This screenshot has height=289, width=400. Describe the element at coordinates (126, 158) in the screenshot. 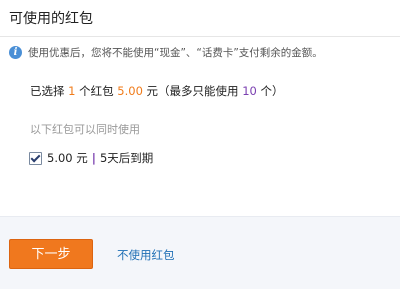

I see `voucher-expiry: 5天后到期` at that location.